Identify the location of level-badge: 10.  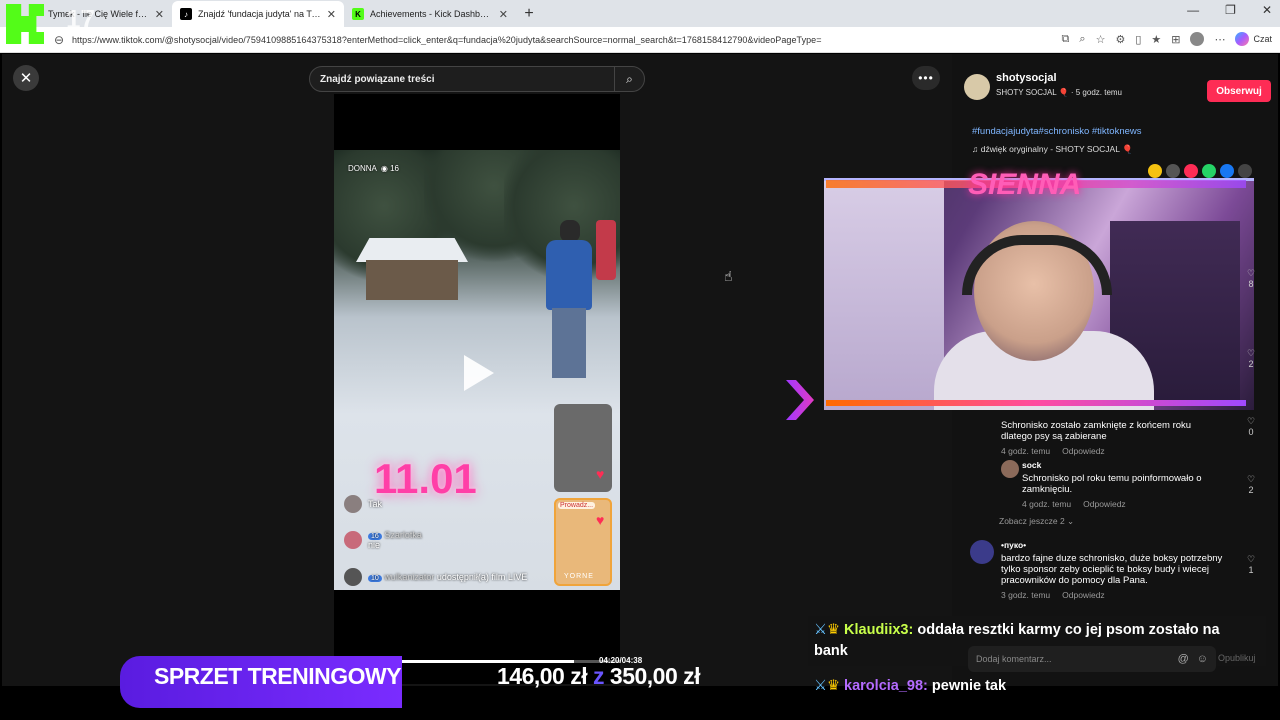
(375, 578).